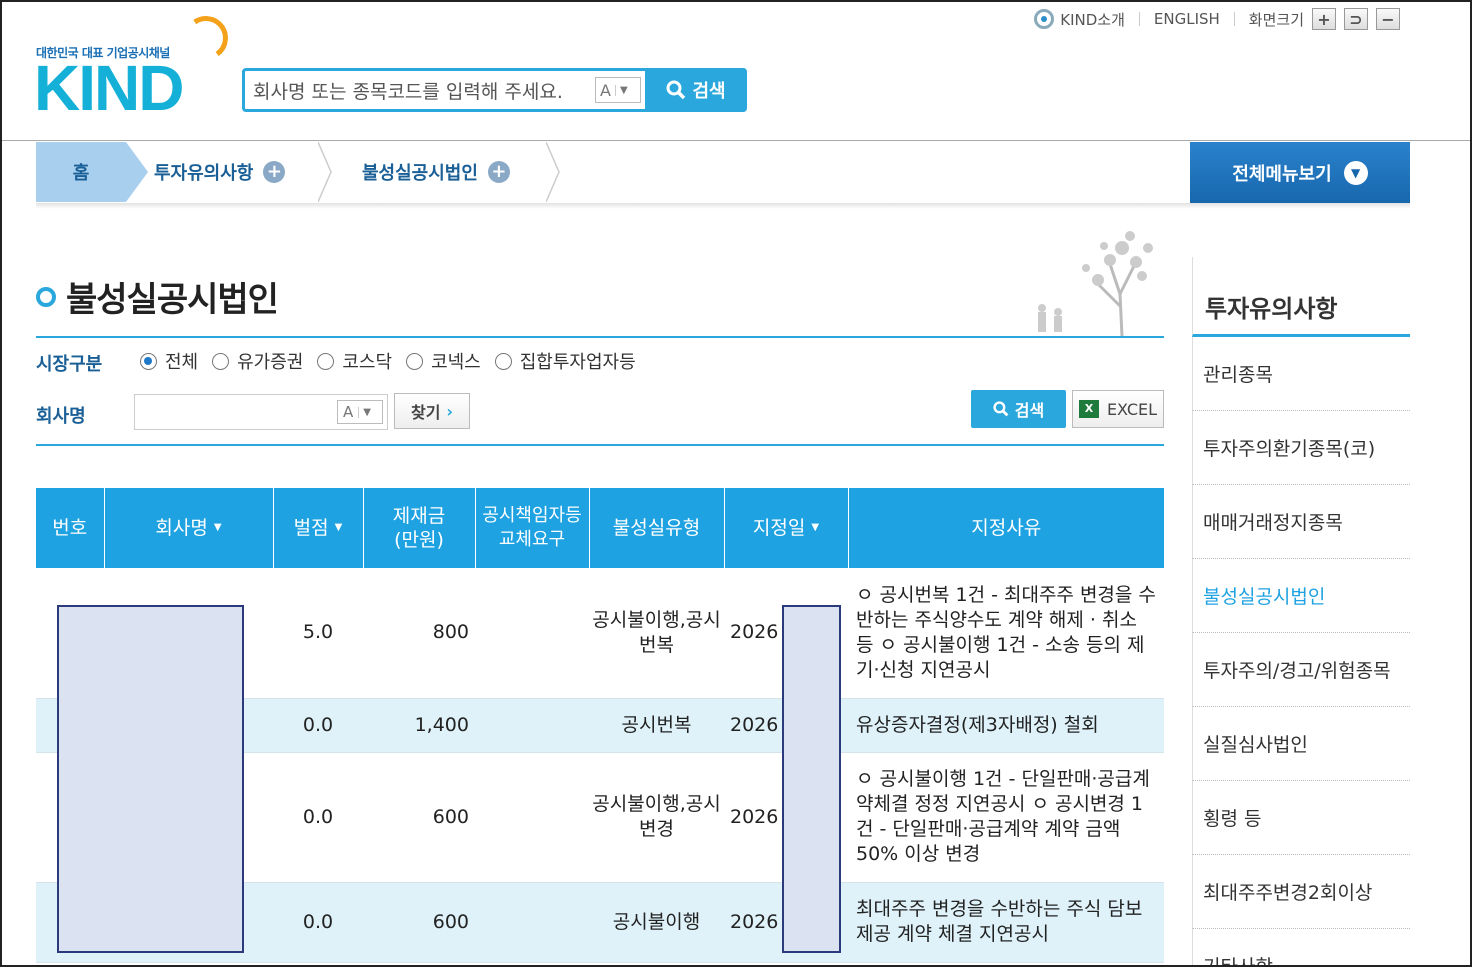 The width and height of the screenshot is (1472, 967). What do you see at coordinates (419, 817) in the screenshot?
I see `cell-fine: 600` at bounding box center [419, 817].